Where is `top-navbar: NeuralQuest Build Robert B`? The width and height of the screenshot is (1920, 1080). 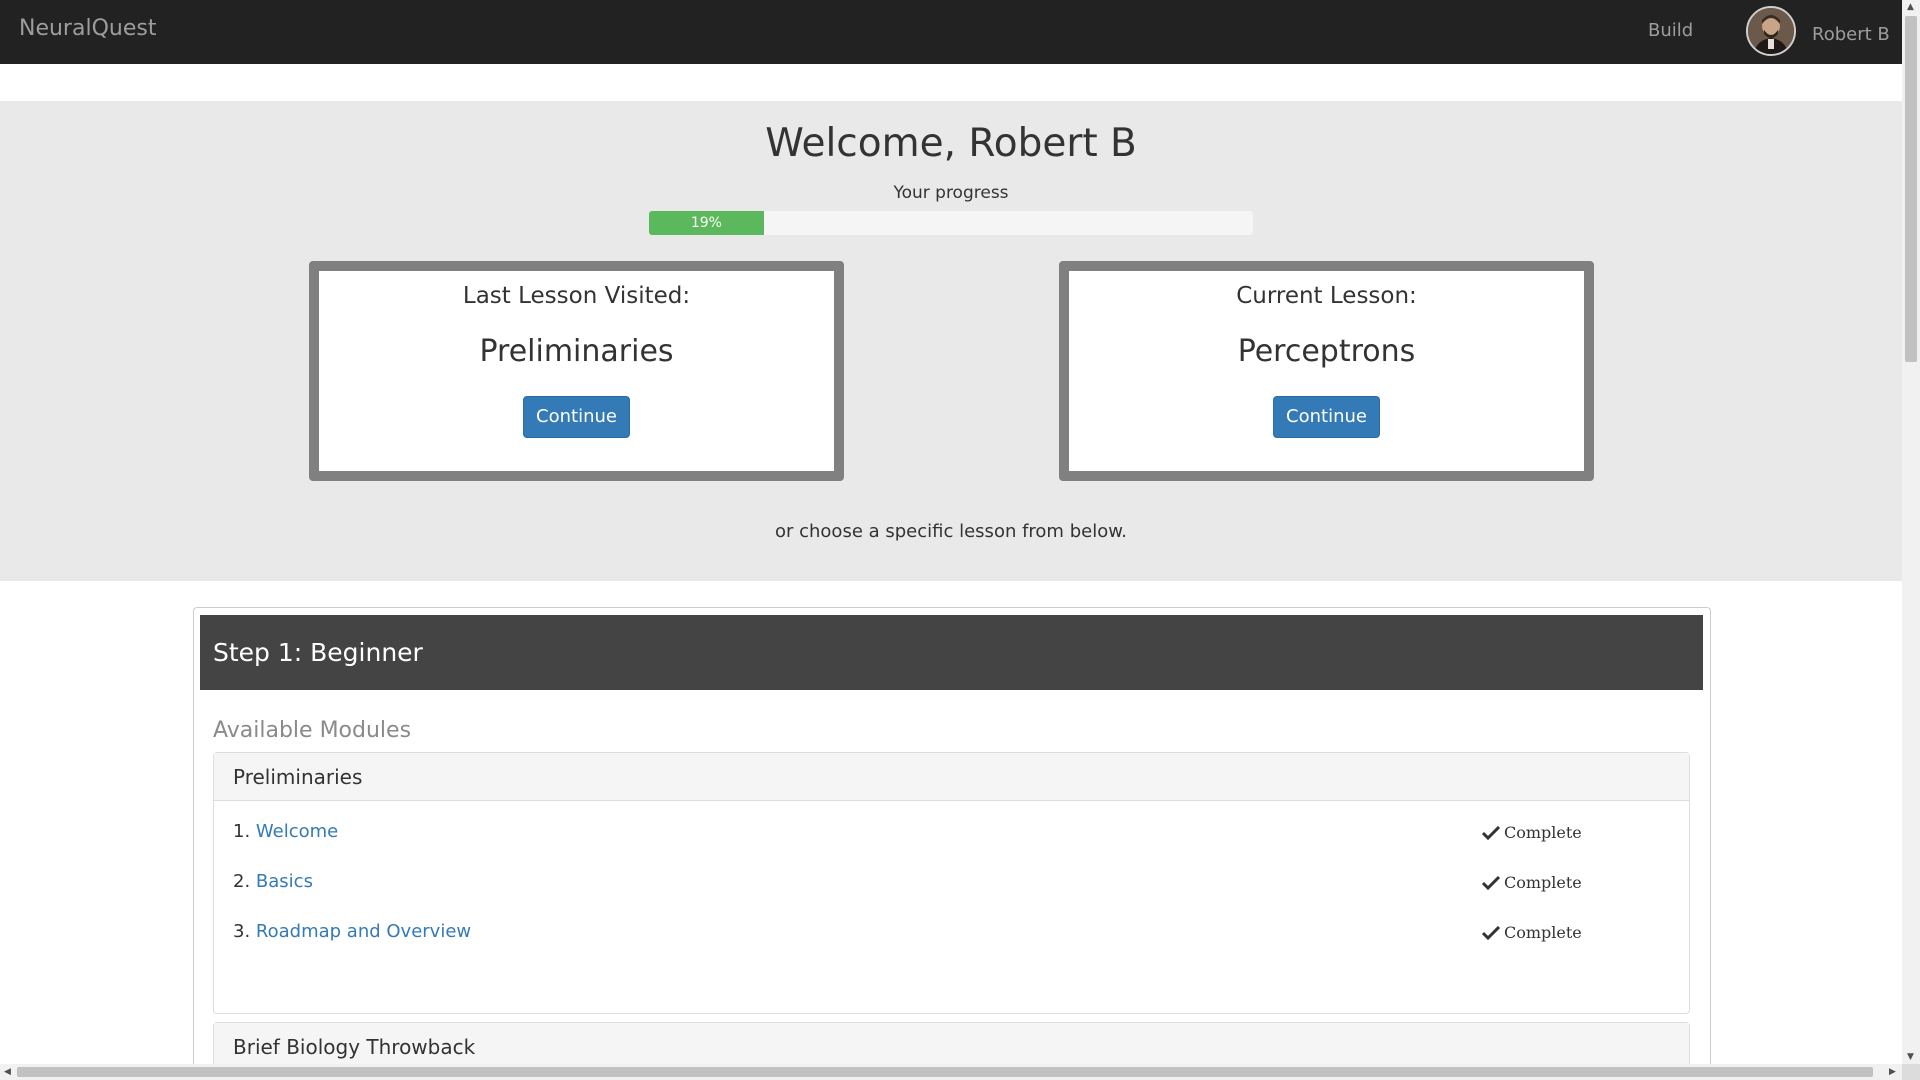 top-navbar: NeuralQuest Build Robert B is located at coordinates (951, 32).